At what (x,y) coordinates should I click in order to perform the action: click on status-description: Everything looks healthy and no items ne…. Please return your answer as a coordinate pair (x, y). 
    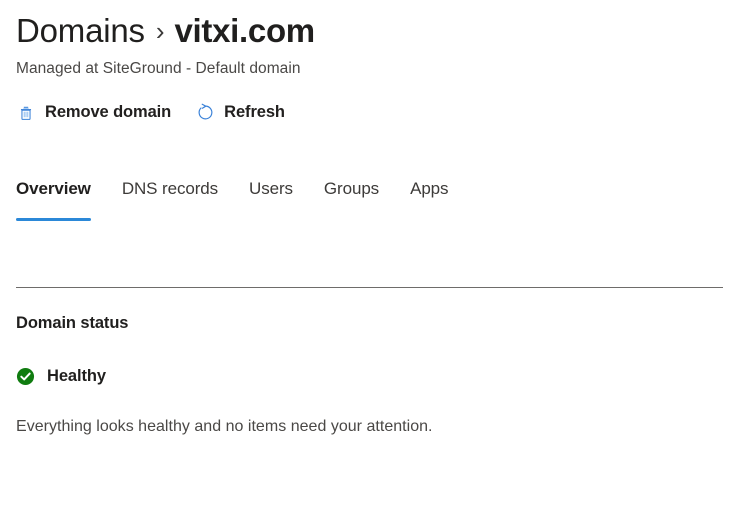
    Looking at the image, I should click on (224, 426).